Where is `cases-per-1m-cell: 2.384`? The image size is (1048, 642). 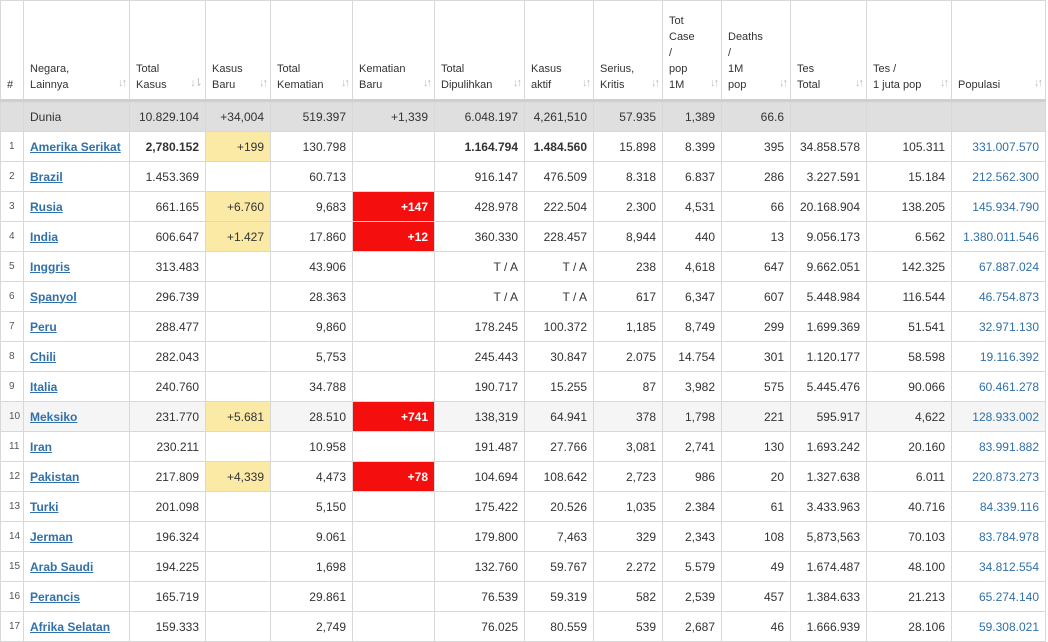
cases-per-1m-cell: 2.384 is located at coordinates (692, 506).